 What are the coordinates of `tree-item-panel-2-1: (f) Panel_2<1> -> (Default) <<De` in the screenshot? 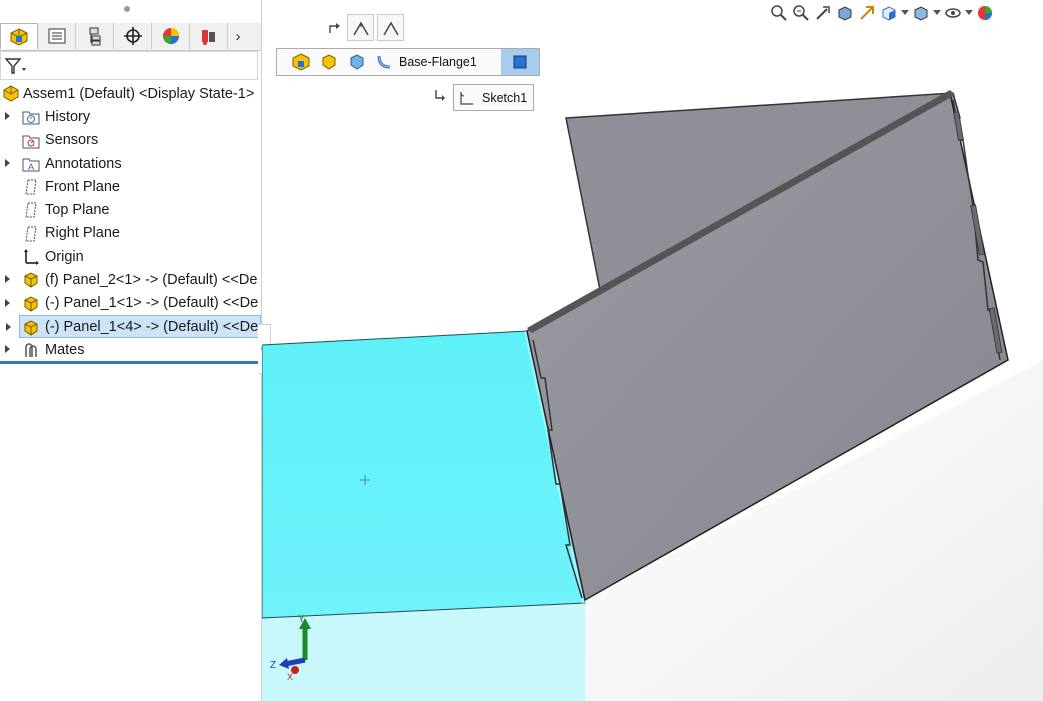 It's located at (130, 279).